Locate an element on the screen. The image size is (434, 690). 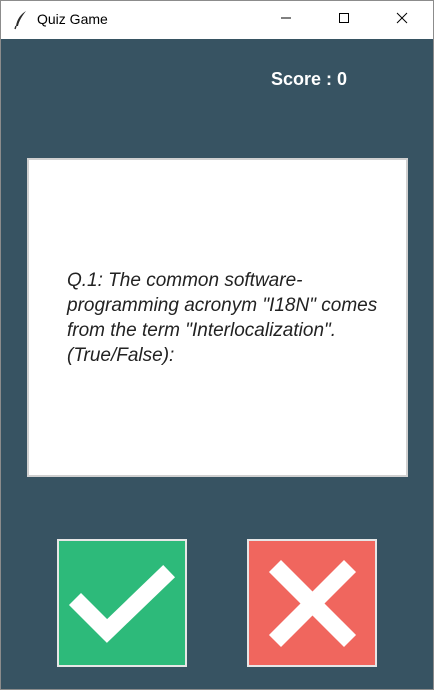
close-button is located at coordinates (402, 20).